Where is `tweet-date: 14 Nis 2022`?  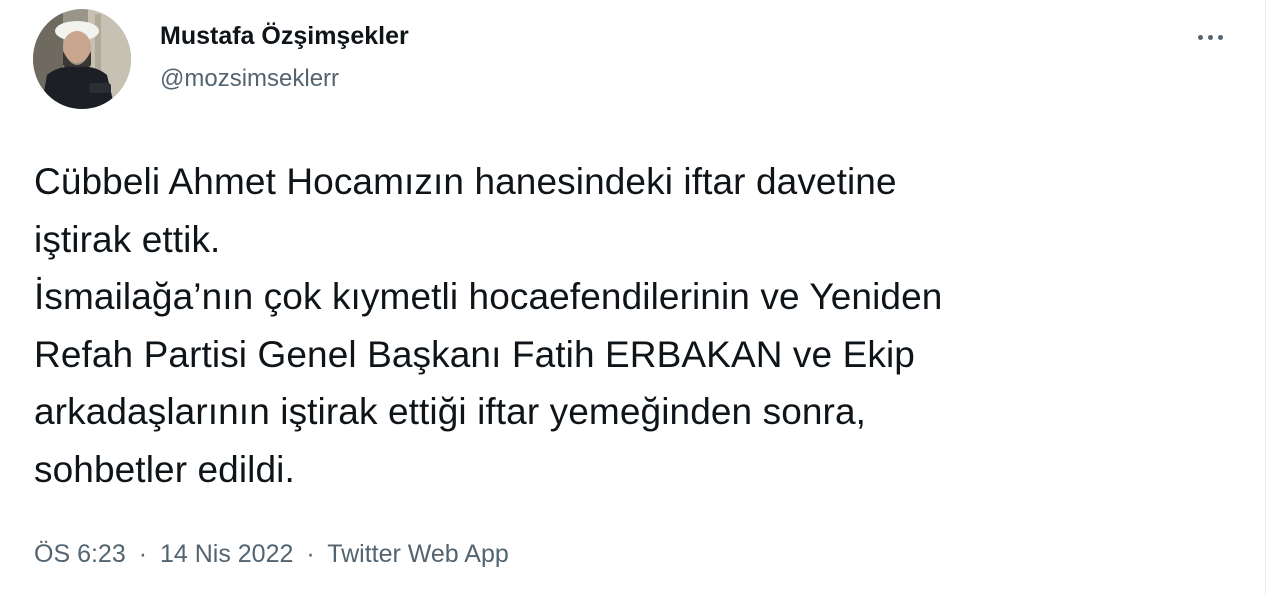
tweet-date: 14 Nis 2022 is located at coordinates (226, 554).